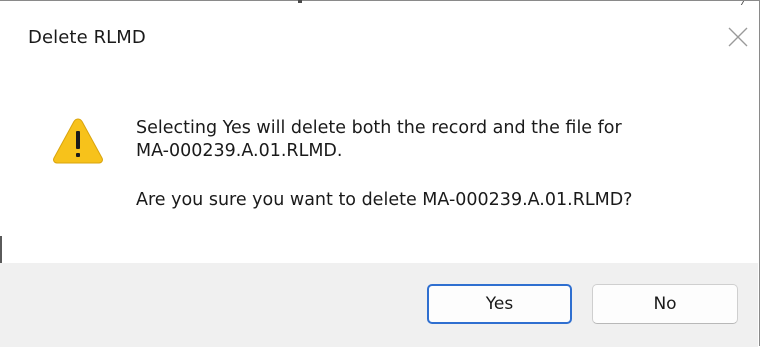 The width and height of the screenshot is (760, 347). I want to click on no-button: No, so click(665, 304).